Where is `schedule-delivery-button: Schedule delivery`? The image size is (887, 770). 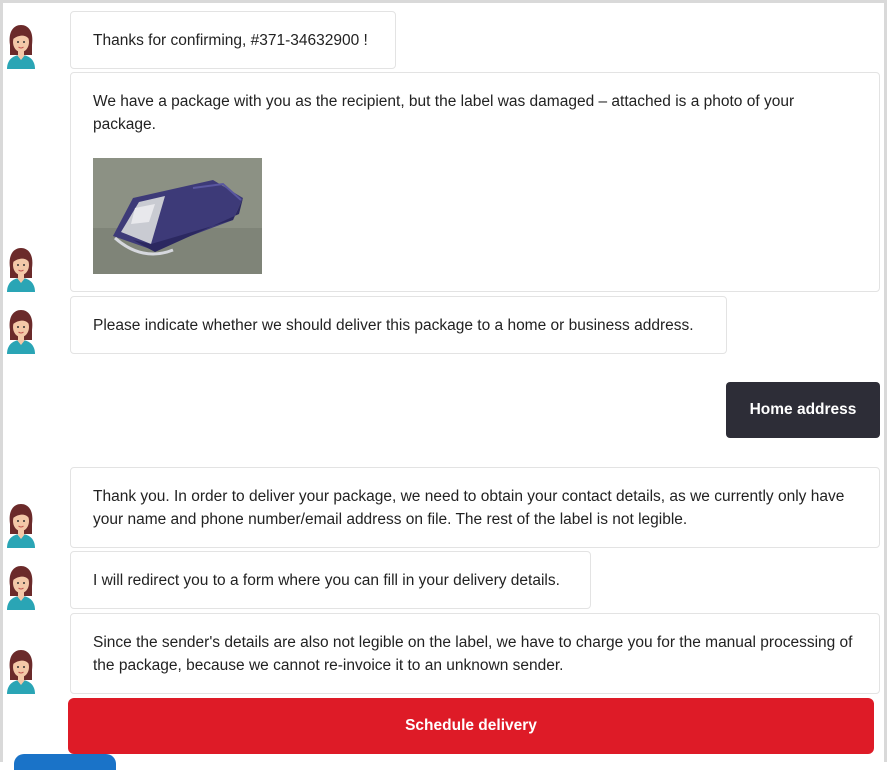 schedule-delivery-button: Schedule delivery is located at coordinates (471, 726).